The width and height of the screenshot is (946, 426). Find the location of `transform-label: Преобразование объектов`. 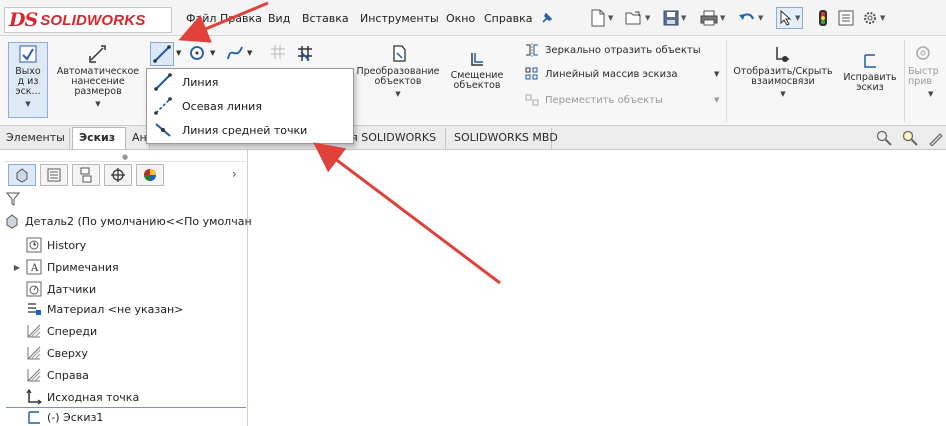

transform-label: Преобразование объектов is located at coordinates (398, 76).